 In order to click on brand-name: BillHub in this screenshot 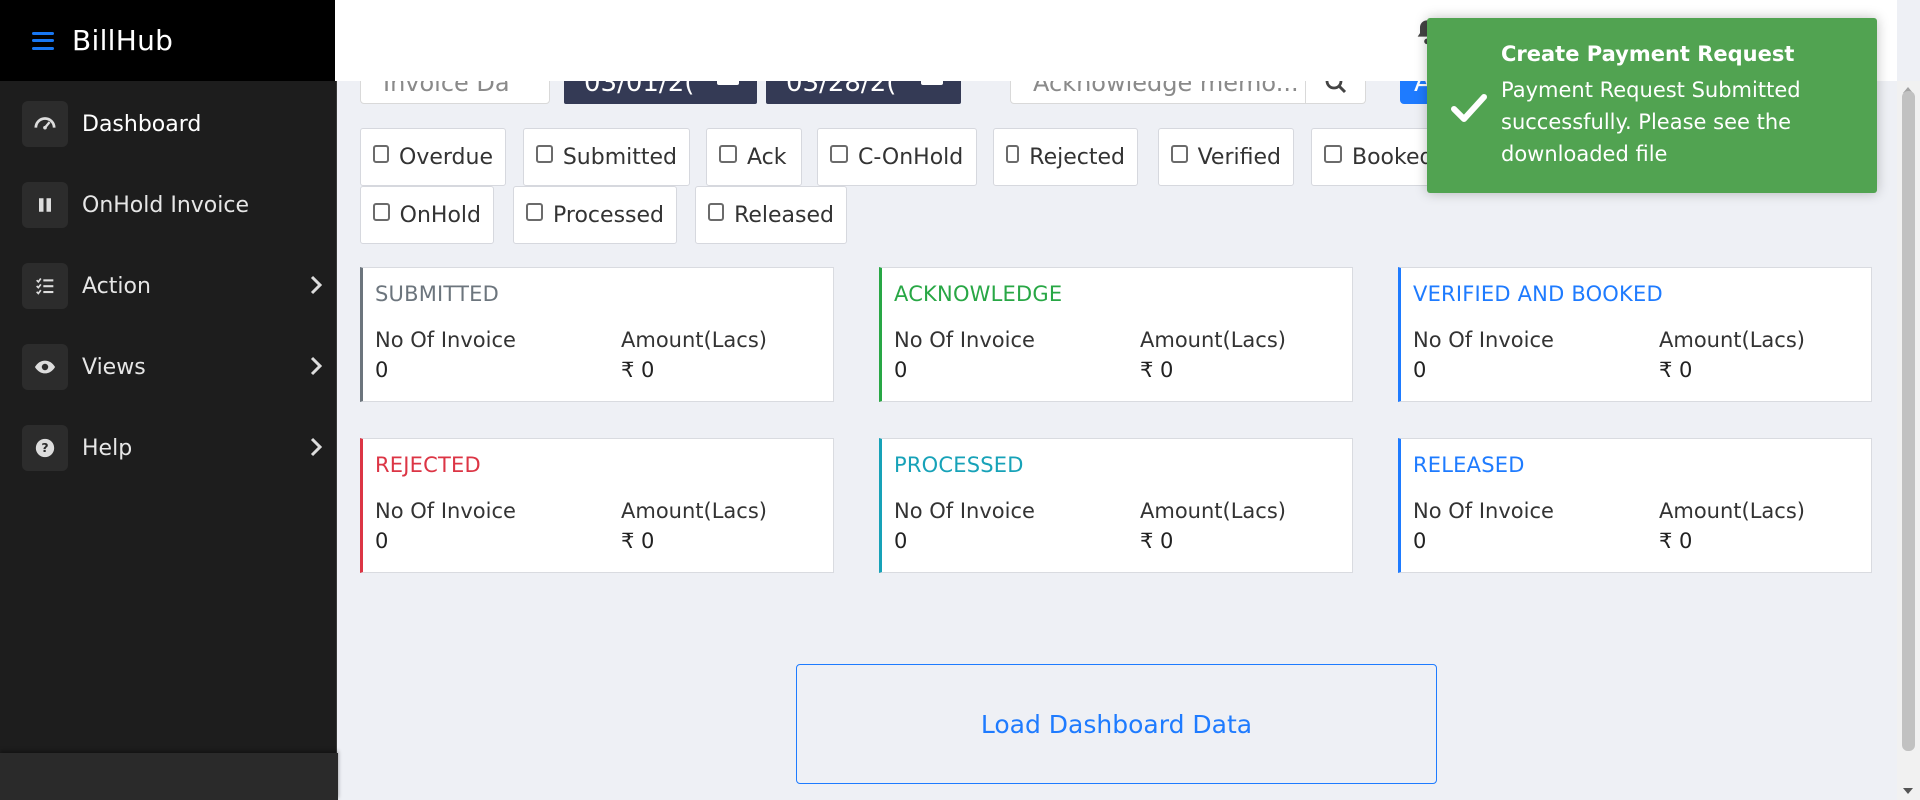, I will do `click(123, 40)`.